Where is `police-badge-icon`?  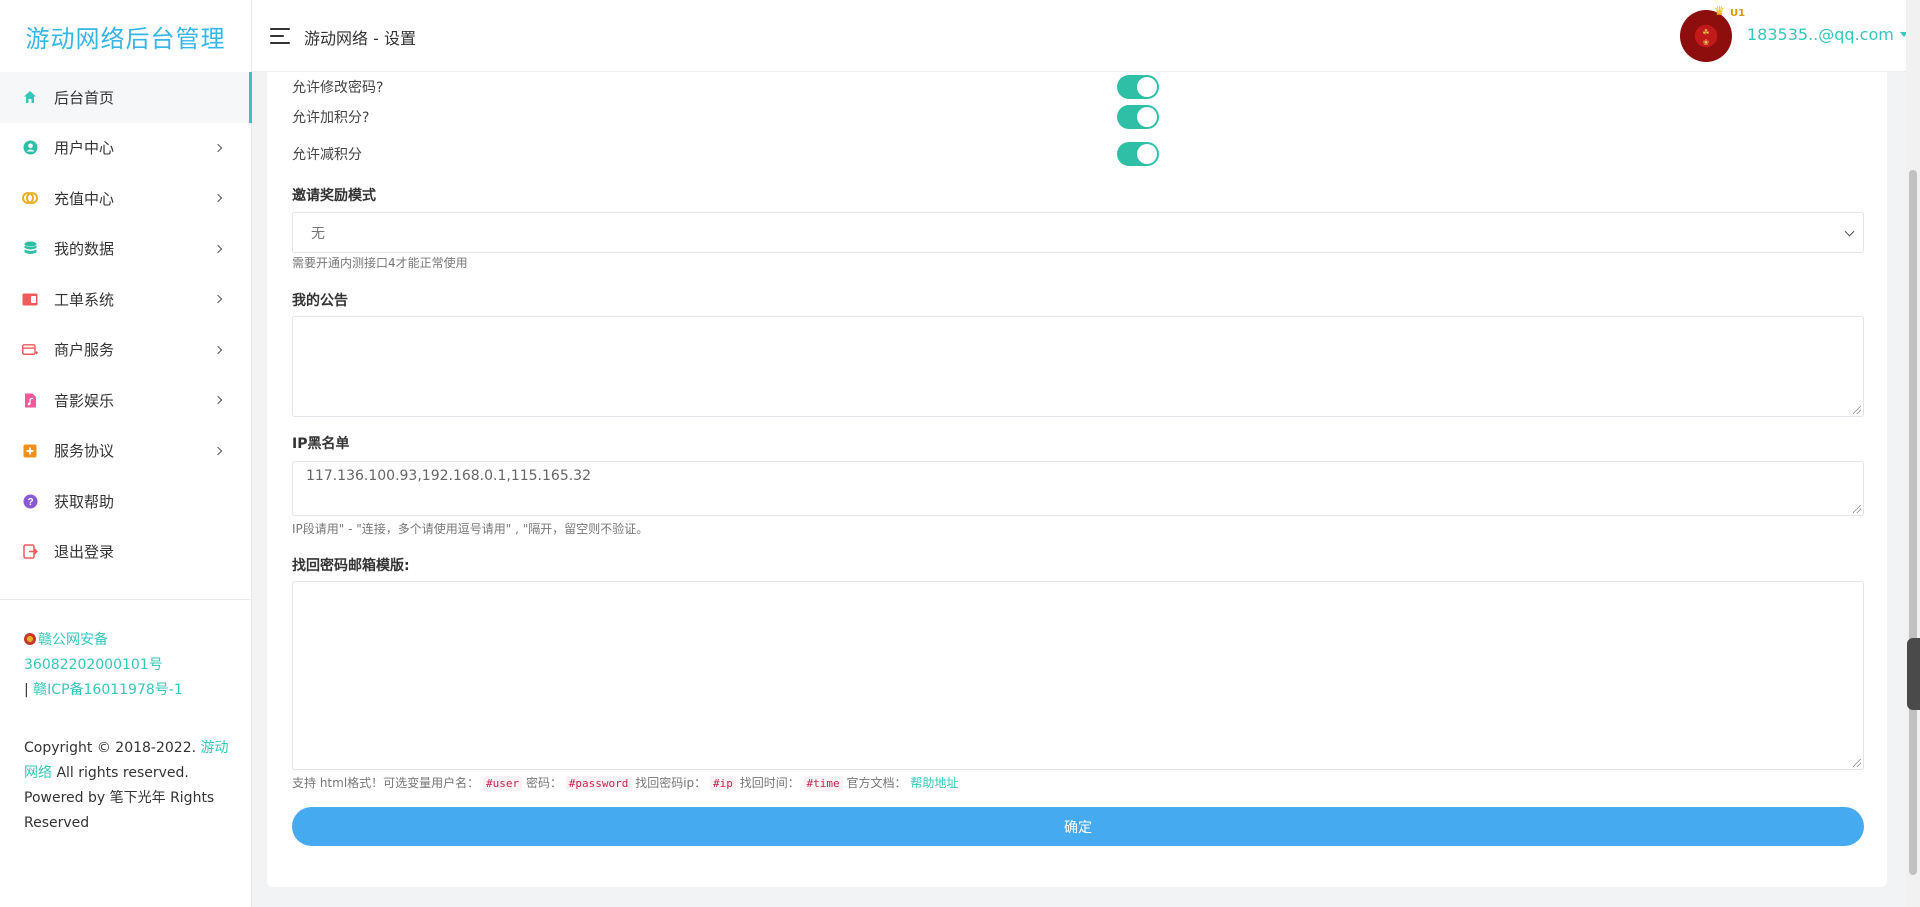 police-badge-icon is located at coordinates (30, 639).